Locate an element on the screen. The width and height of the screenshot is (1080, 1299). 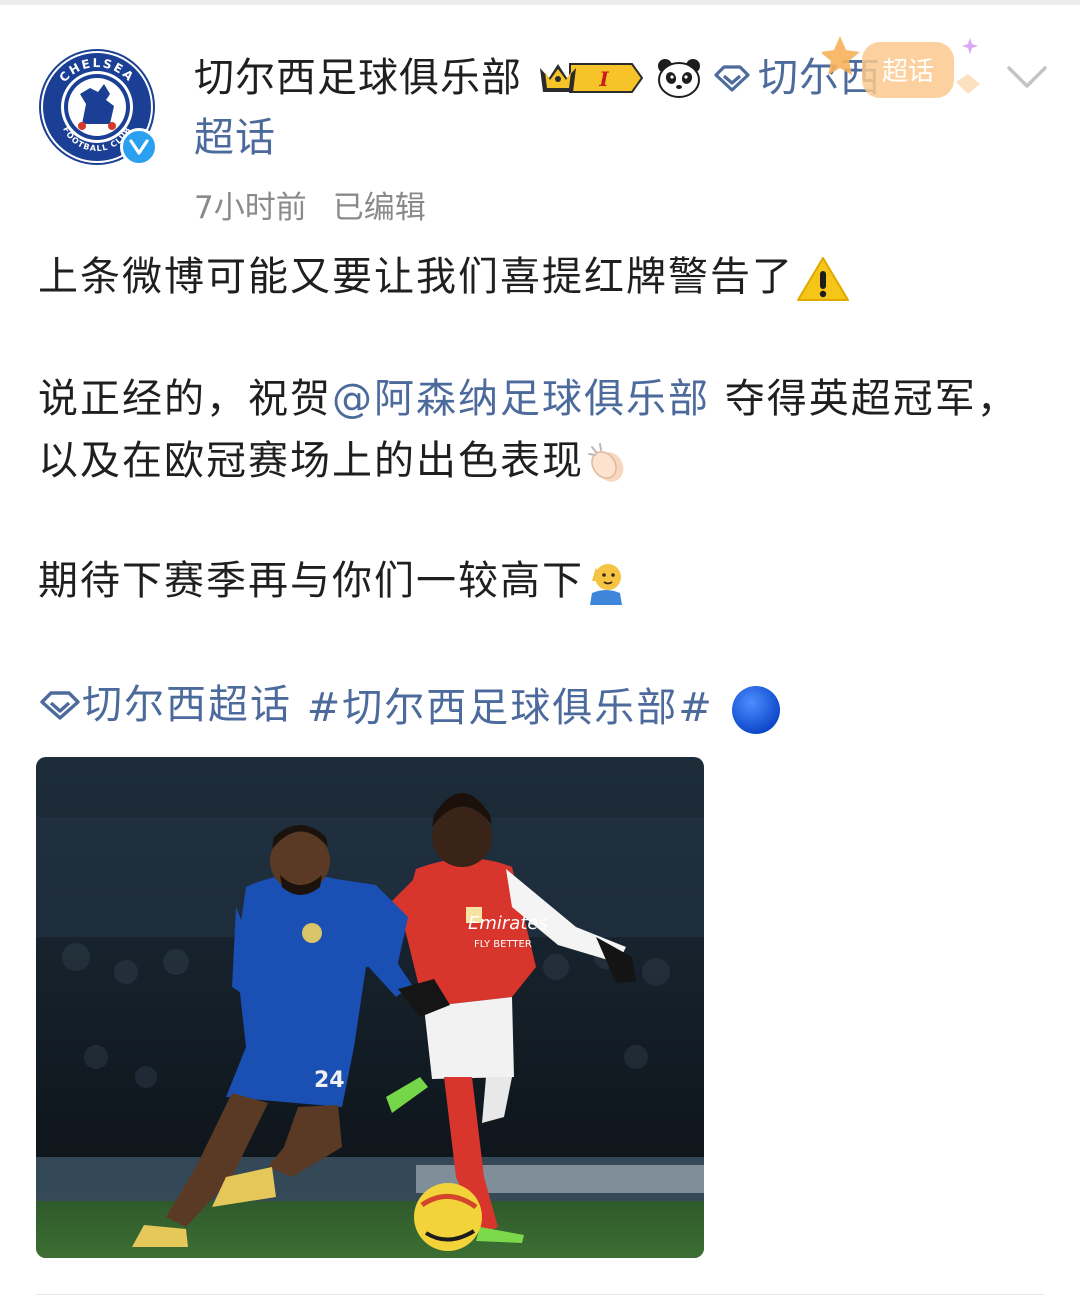
line1-text: 上条微博可能又要让我们喜提红牌警告了 is located at coordinates (416, 277).